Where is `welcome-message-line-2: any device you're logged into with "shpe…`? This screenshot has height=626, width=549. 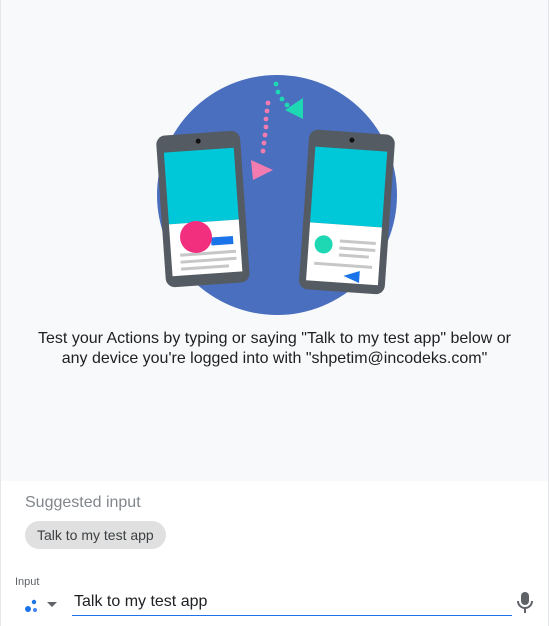 welcome-message-line-2: any device you're logged into with "shpe… is located at coordinates (274, 358).